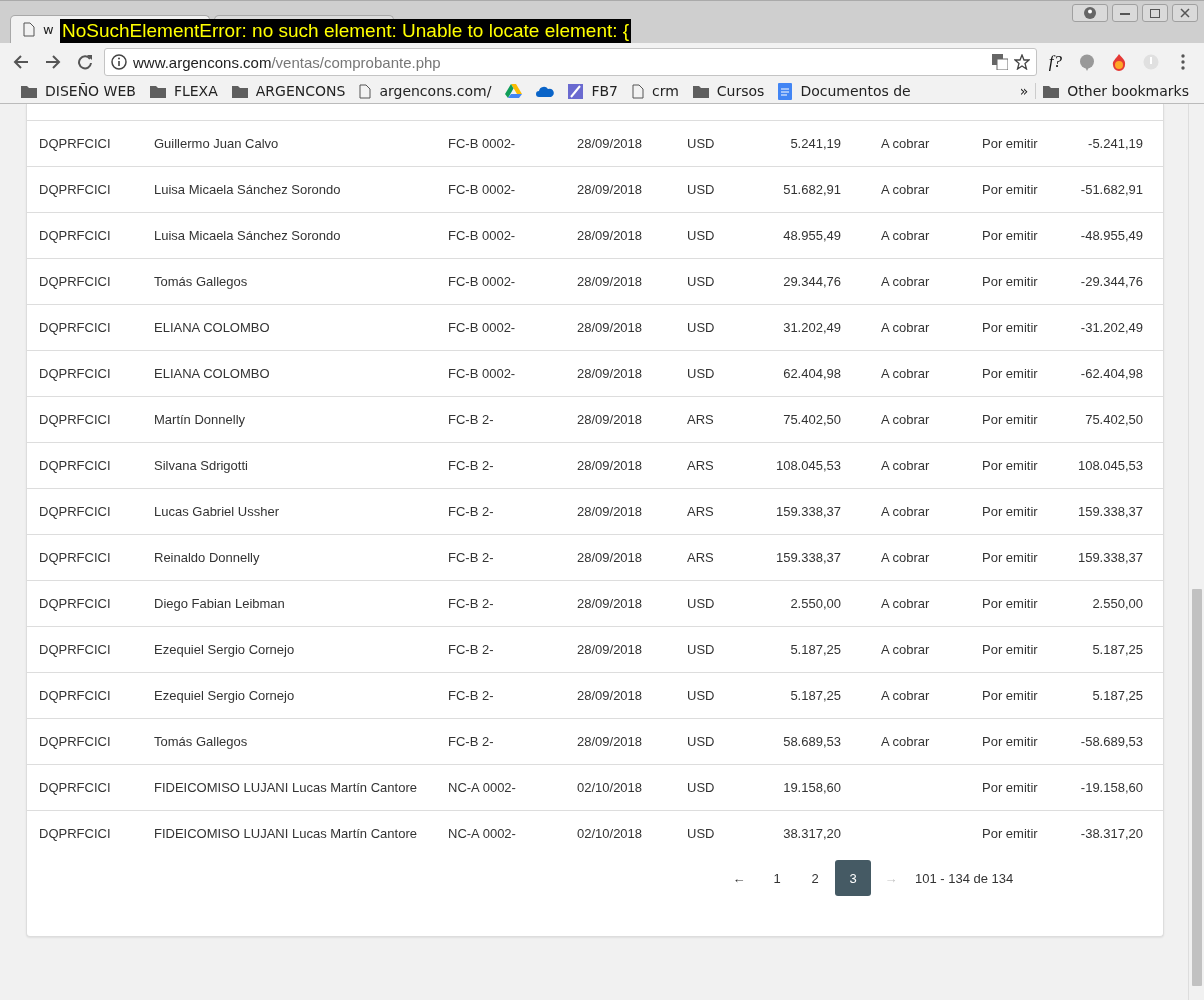  Describe the element at coordinates (815, 878) in the screenshot. I see `page-button: 2` at that location.